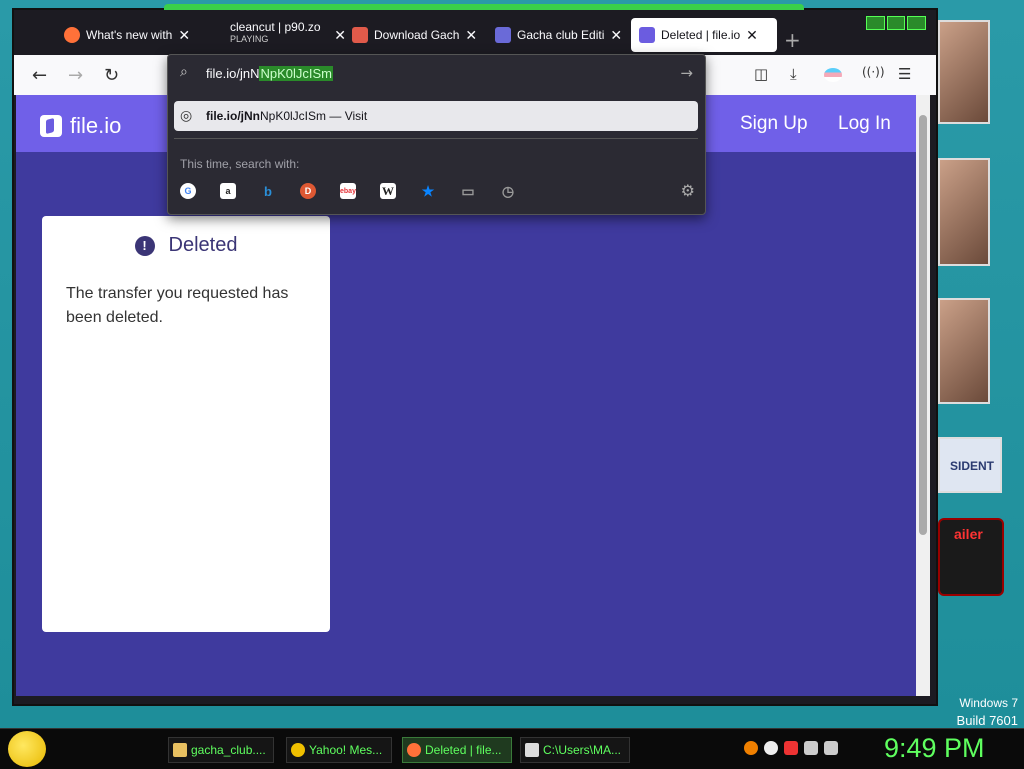  What do you see at coordinates (80, 126) in the screenshot?
I see `site-logo: file.io` at bounding box center [80, 126].